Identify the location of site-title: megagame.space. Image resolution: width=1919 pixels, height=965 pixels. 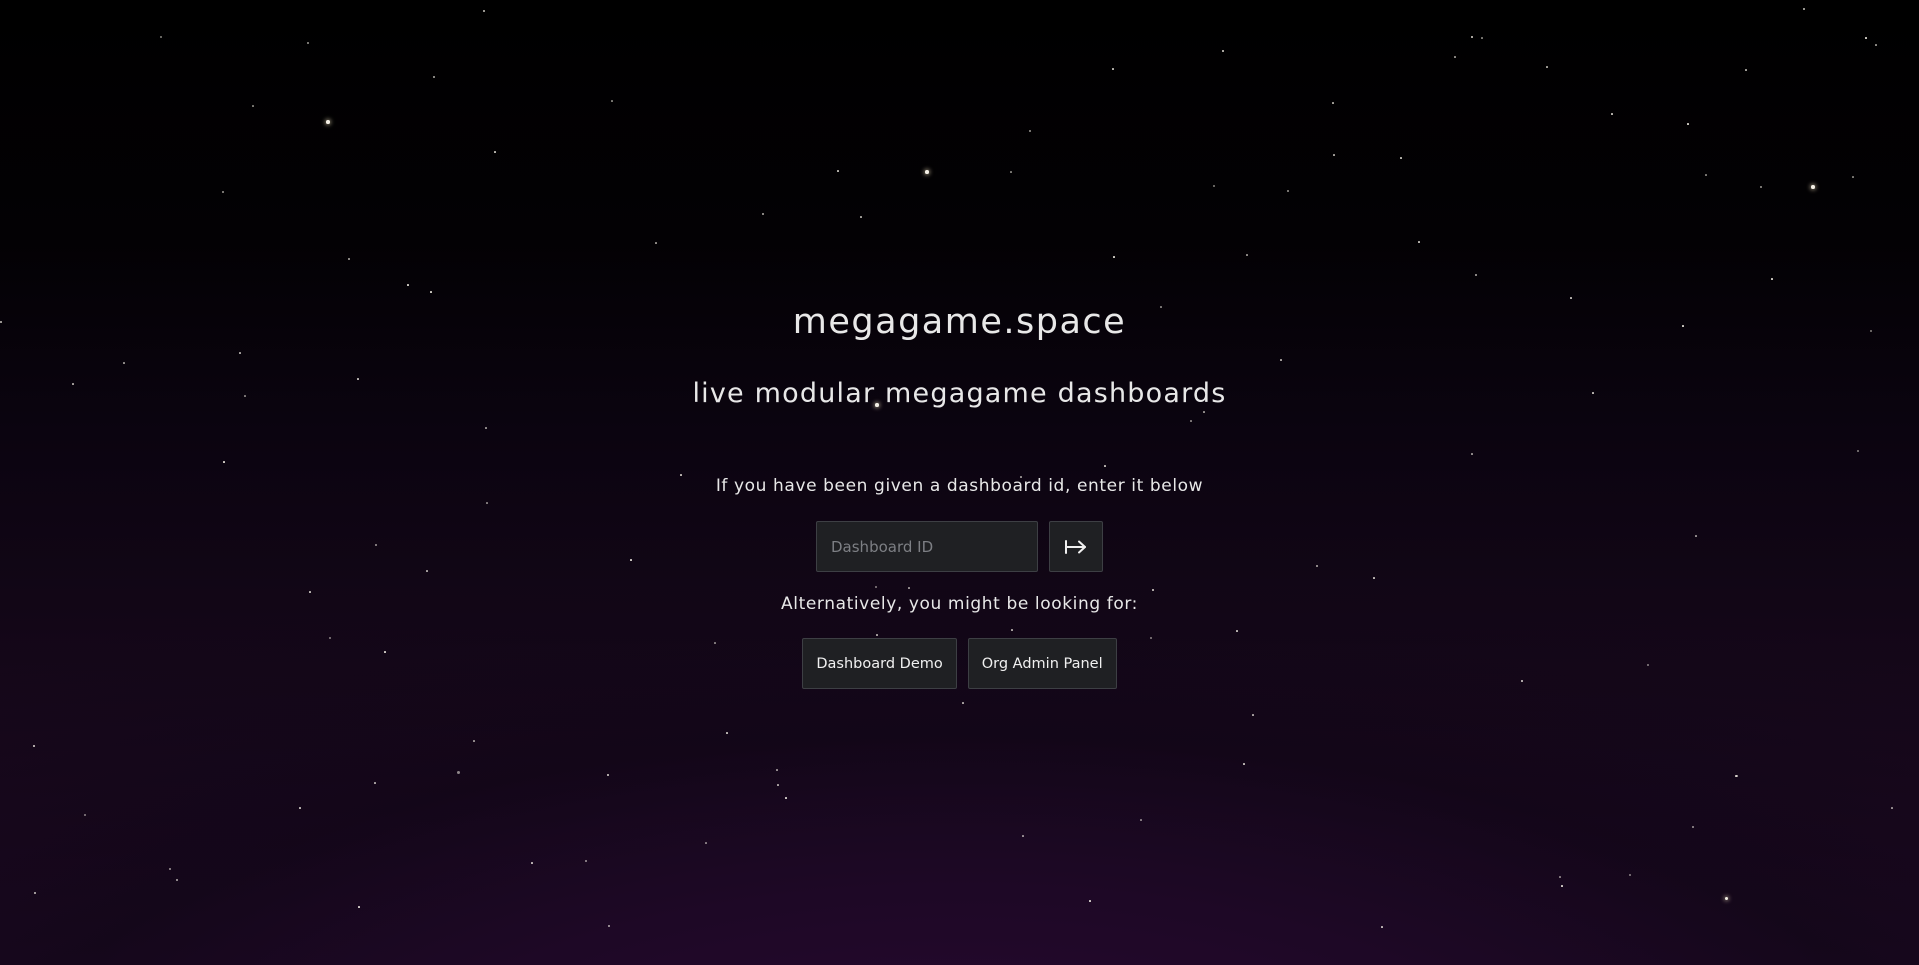
(959, 322).